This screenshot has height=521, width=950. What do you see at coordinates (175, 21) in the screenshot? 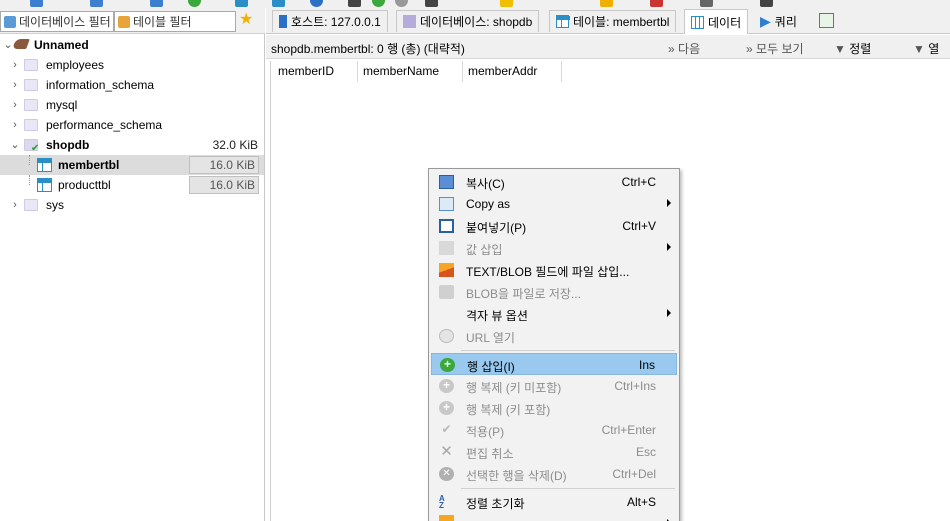
I see `table-filter-input: 테이블 필터` at bounding box center [175, 21].